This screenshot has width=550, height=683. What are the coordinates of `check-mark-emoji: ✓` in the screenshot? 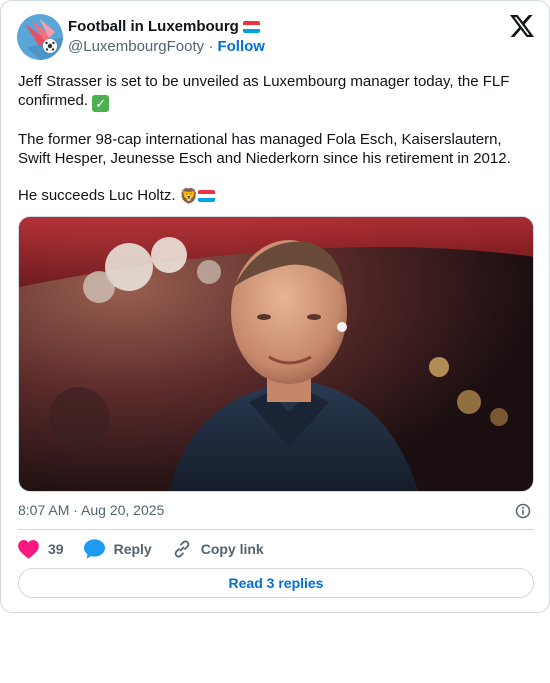 It's located at (101, 103).